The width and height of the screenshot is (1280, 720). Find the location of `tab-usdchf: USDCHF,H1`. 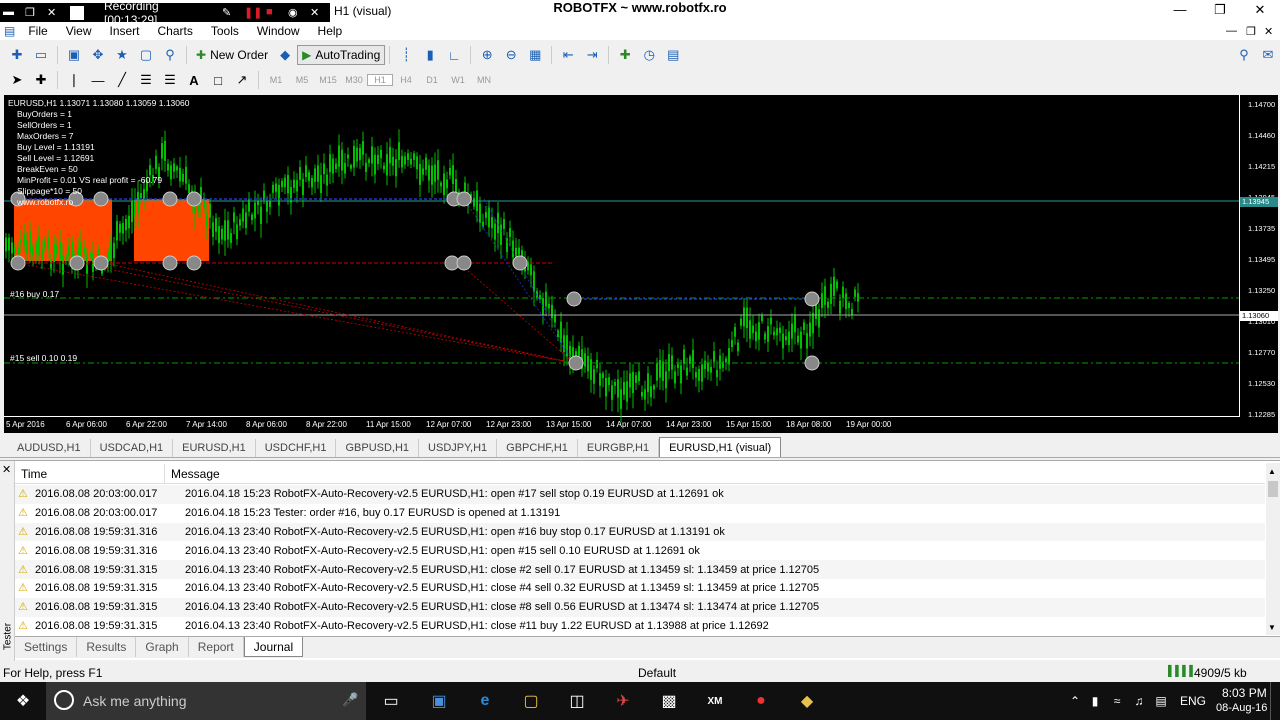

tab-usdchf: USDCHF,H1 is located at coordinates (296, 448).